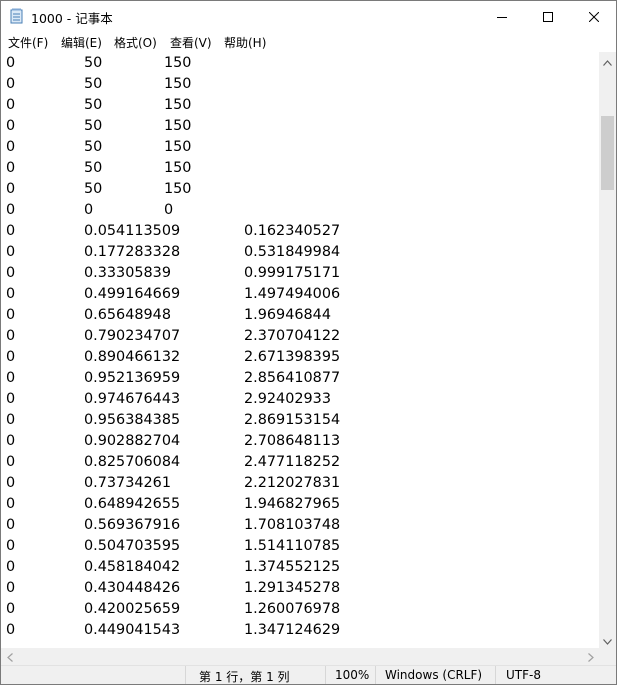 This screenshot has width=617, height=685. What do you see at coordinates (132, 567) in the screenshot?
I see `text-value: 0.458184042` at bounding box center [132, 567].